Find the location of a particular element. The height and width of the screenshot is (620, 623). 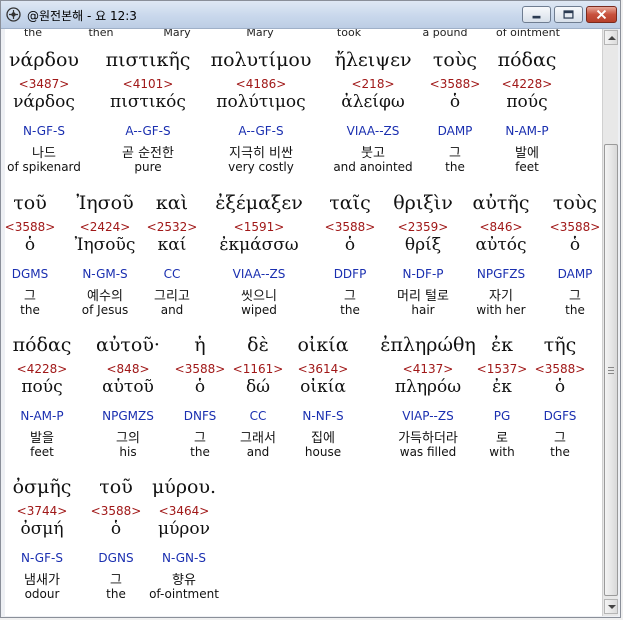

korean-gloss: 자기 is located at coordinates (501, 296).